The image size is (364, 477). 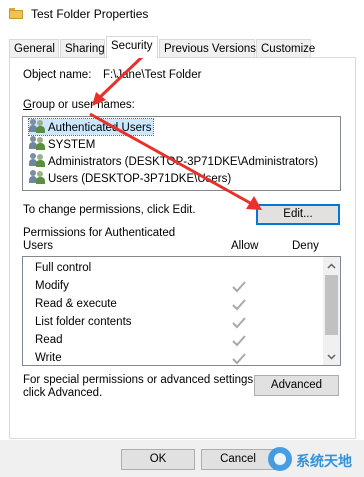 I want to click on object-name-value: F:\Jane\Test Folder, so click(x=152, y=75).